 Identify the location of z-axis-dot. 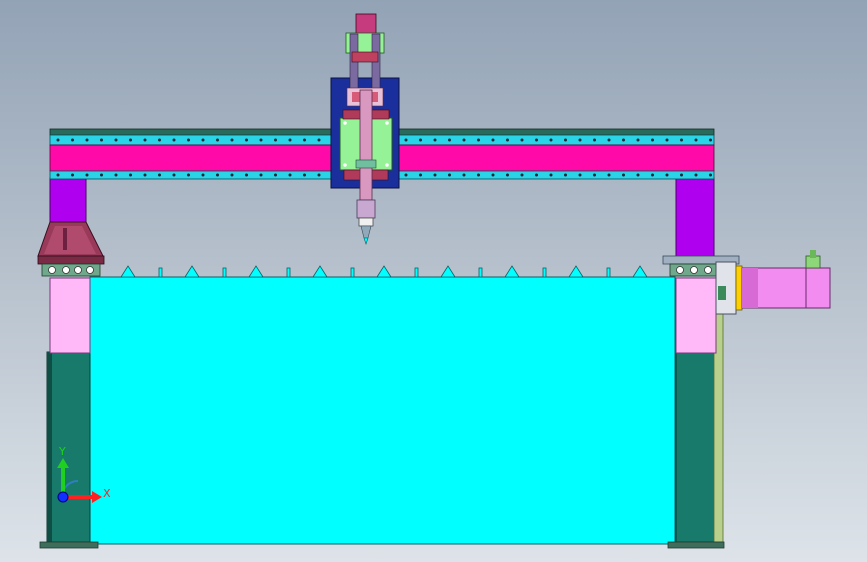
(63, 497).